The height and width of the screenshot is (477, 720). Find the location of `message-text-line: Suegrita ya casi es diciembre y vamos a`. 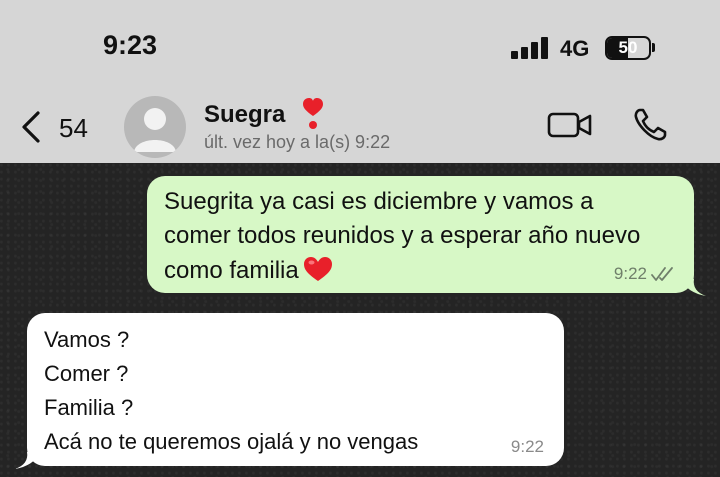

message-text-line: Suegrita ya casi es diciembre y vamos a is located at coordinates (379, 201).